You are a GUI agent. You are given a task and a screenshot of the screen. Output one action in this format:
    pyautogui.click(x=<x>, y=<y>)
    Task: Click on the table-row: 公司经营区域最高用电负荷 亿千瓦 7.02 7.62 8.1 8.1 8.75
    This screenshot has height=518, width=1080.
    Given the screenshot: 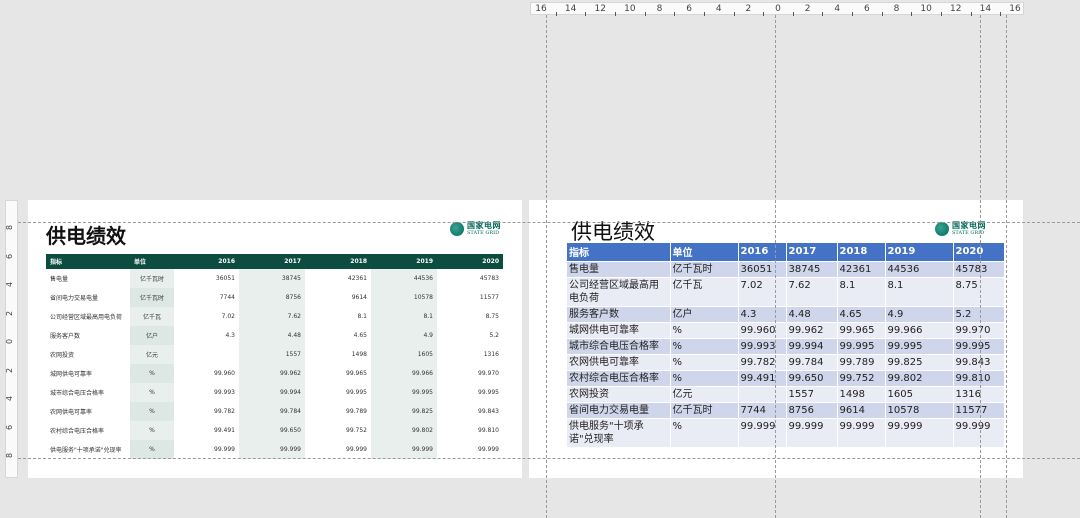 What is the action you would take?
    pyautogui.click(x=786, y=291)
    